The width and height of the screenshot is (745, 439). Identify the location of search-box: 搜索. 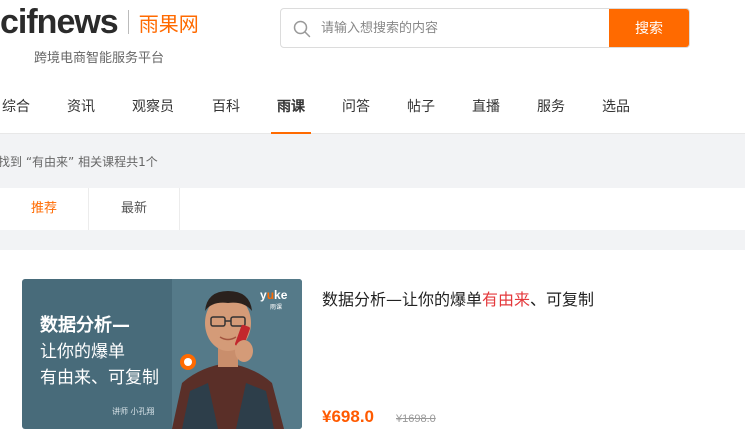
(485, 28).